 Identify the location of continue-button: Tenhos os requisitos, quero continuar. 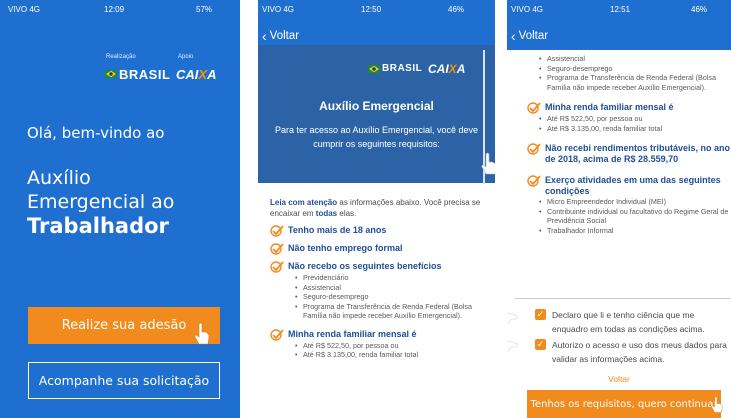
(624, 404).